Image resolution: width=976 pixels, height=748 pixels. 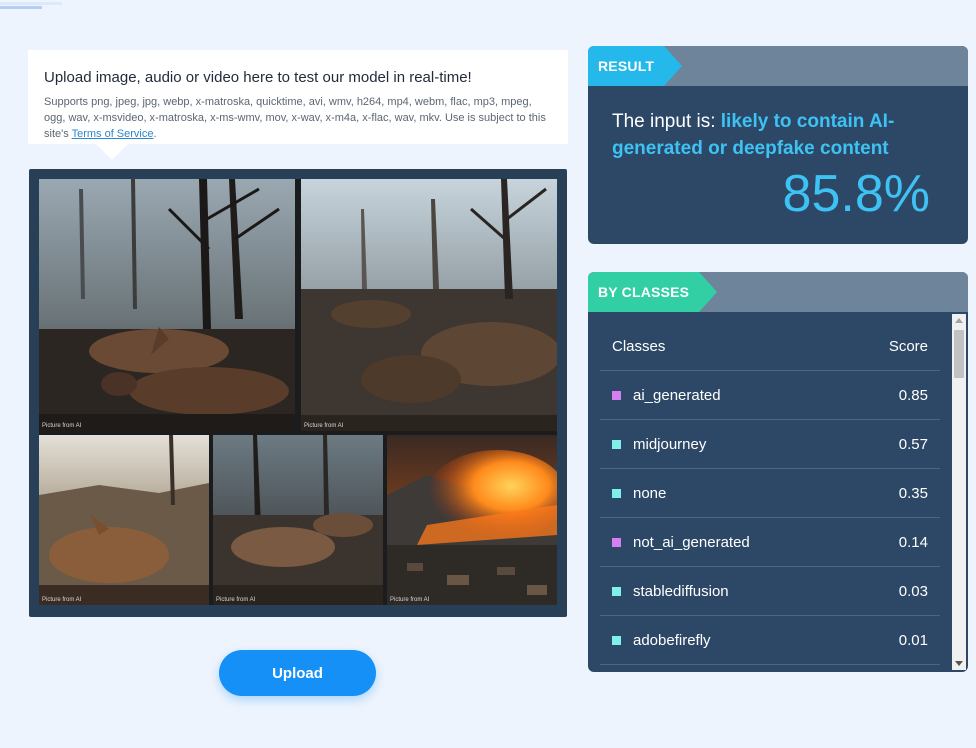 I want to click on scrollbar-thumb, so click(x=959, y=354).